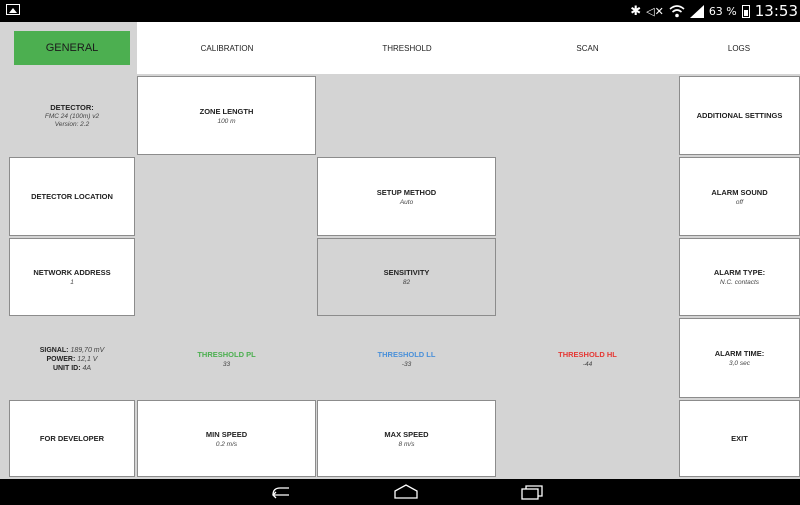 This screenshot has height=505, width=800. I want to click on sensitivity-value: 82, so click(406, 282).